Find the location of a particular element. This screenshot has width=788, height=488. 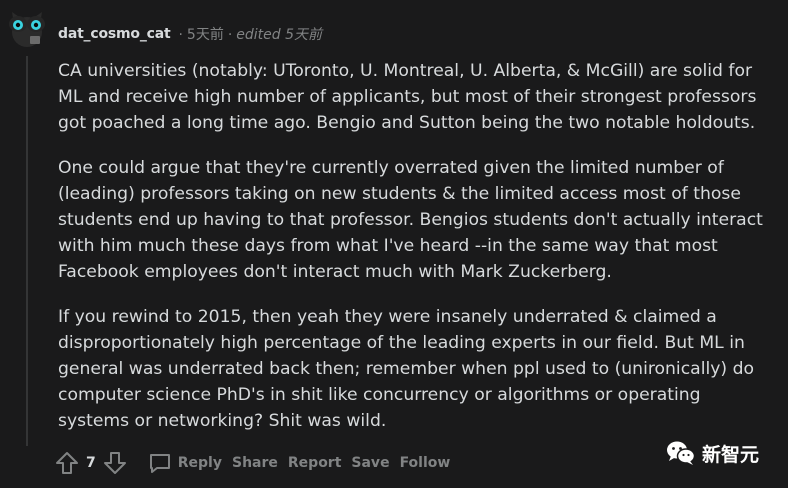

comment-actions: 7 Reply Share Report Save Follow is located at coordinates (252, 463).